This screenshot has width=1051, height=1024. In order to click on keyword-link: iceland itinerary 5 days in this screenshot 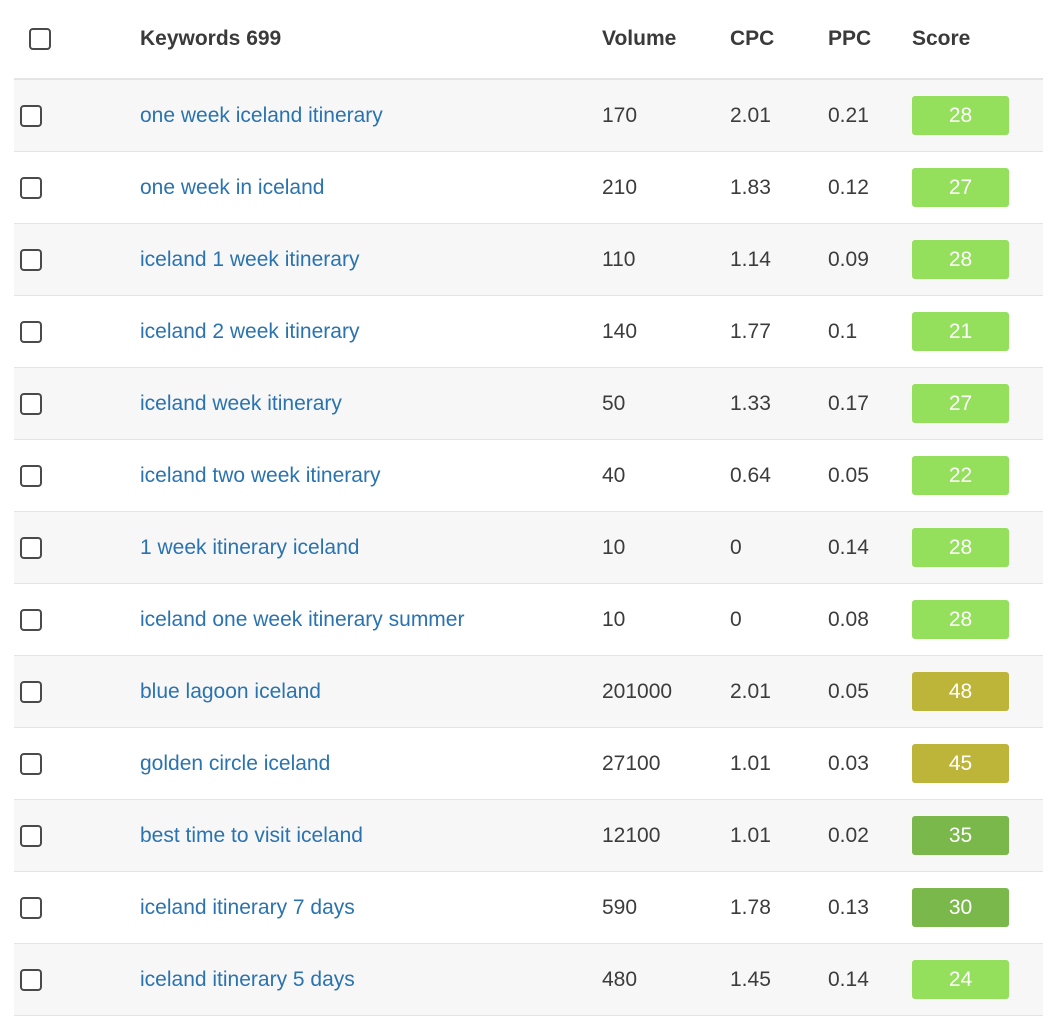, I will do `click(247, 979)`.